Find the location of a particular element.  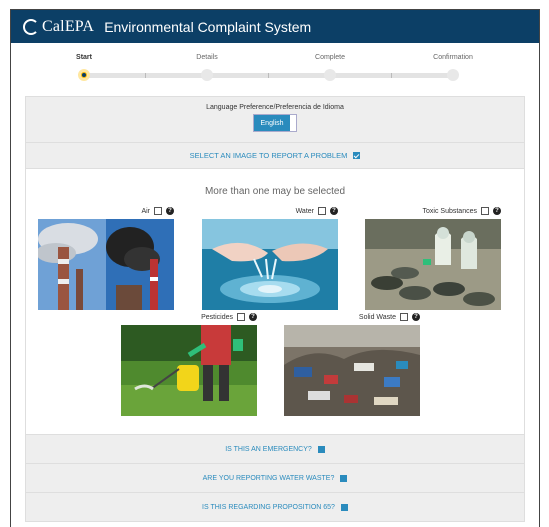

step-dot-confirmation is located at coordinates (453, 75).